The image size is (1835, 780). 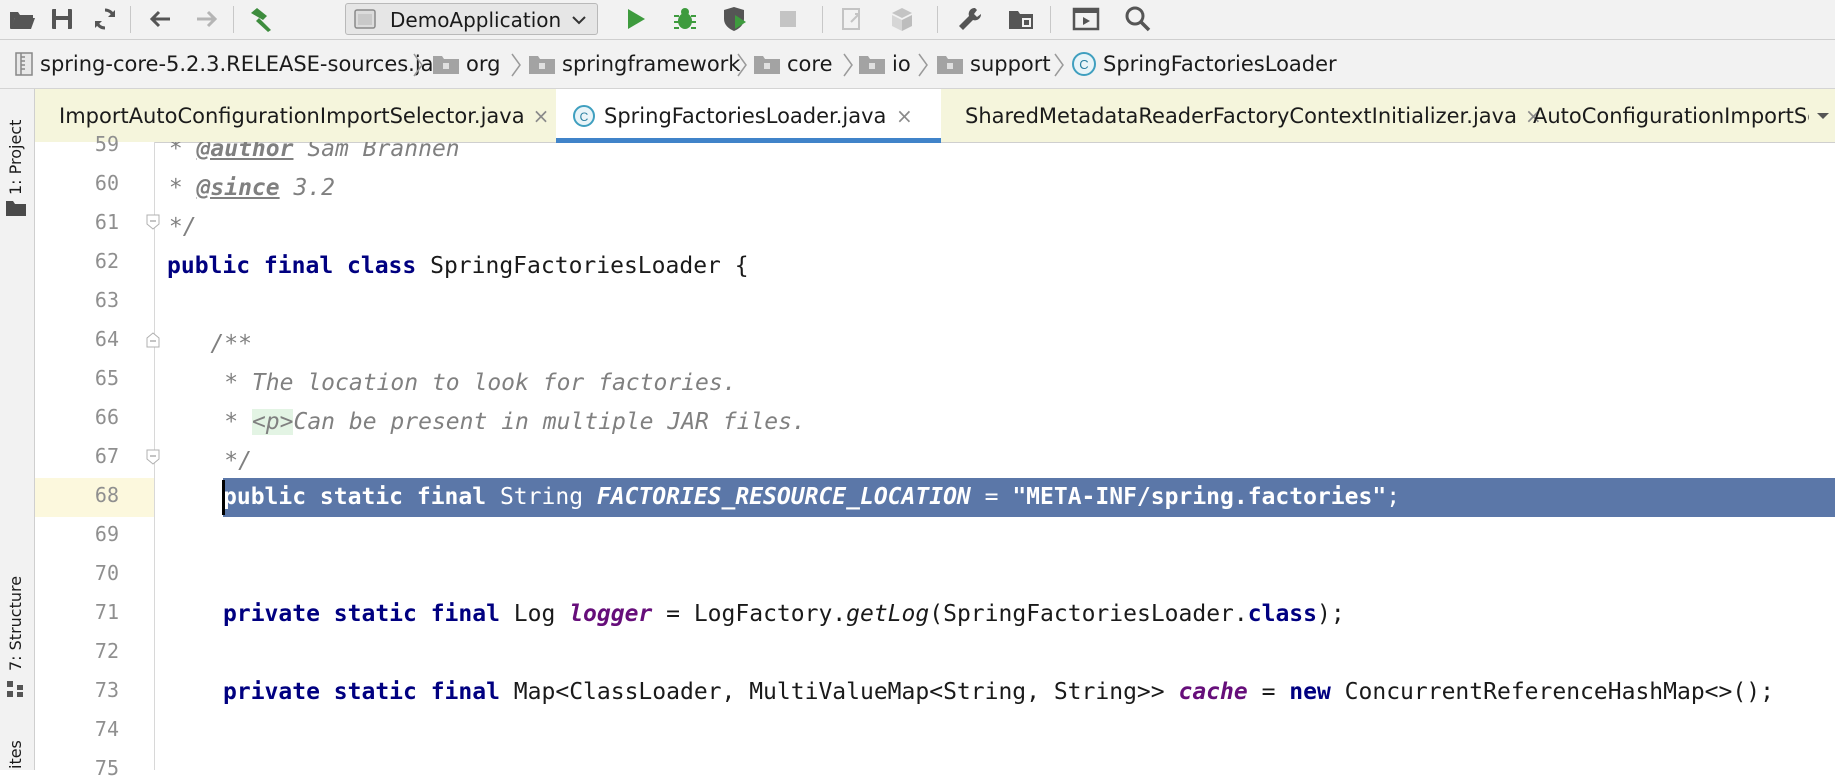 What do you see at coordinates (970, 19) in the screenshot?
I see `settings-wrench-icon` at bounding box center [970, 19].